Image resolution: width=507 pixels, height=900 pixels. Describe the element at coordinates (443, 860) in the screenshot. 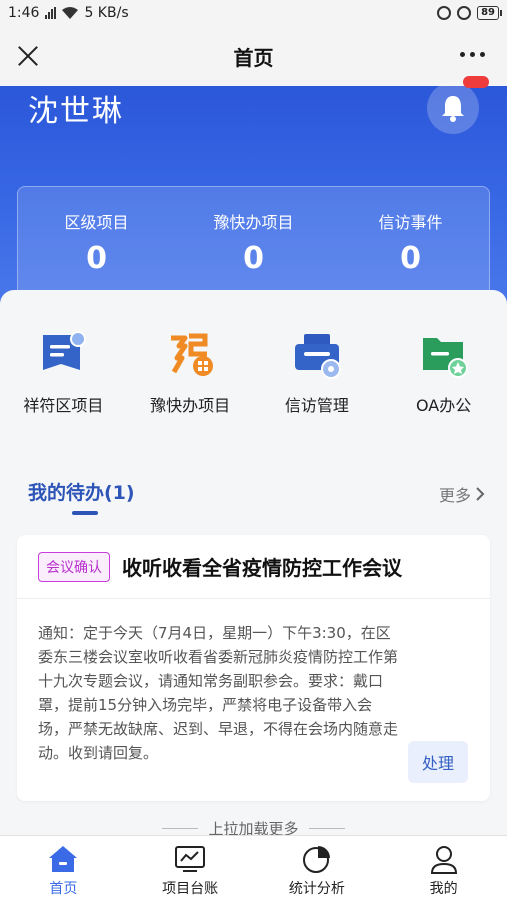

I see `user-icon` at that location.